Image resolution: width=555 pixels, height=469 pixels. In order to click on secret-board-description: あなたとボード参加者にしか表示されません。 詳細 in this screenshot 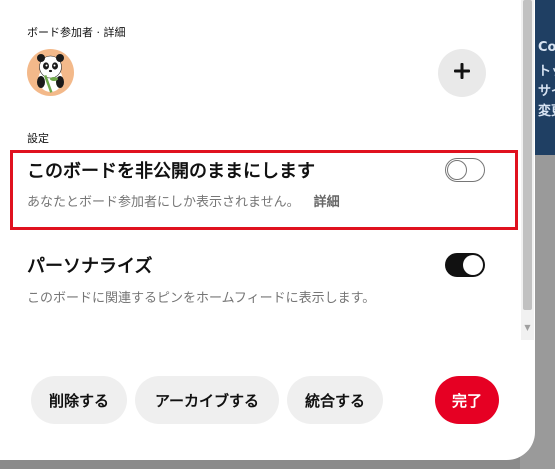, I will do `click(183, 200)`.